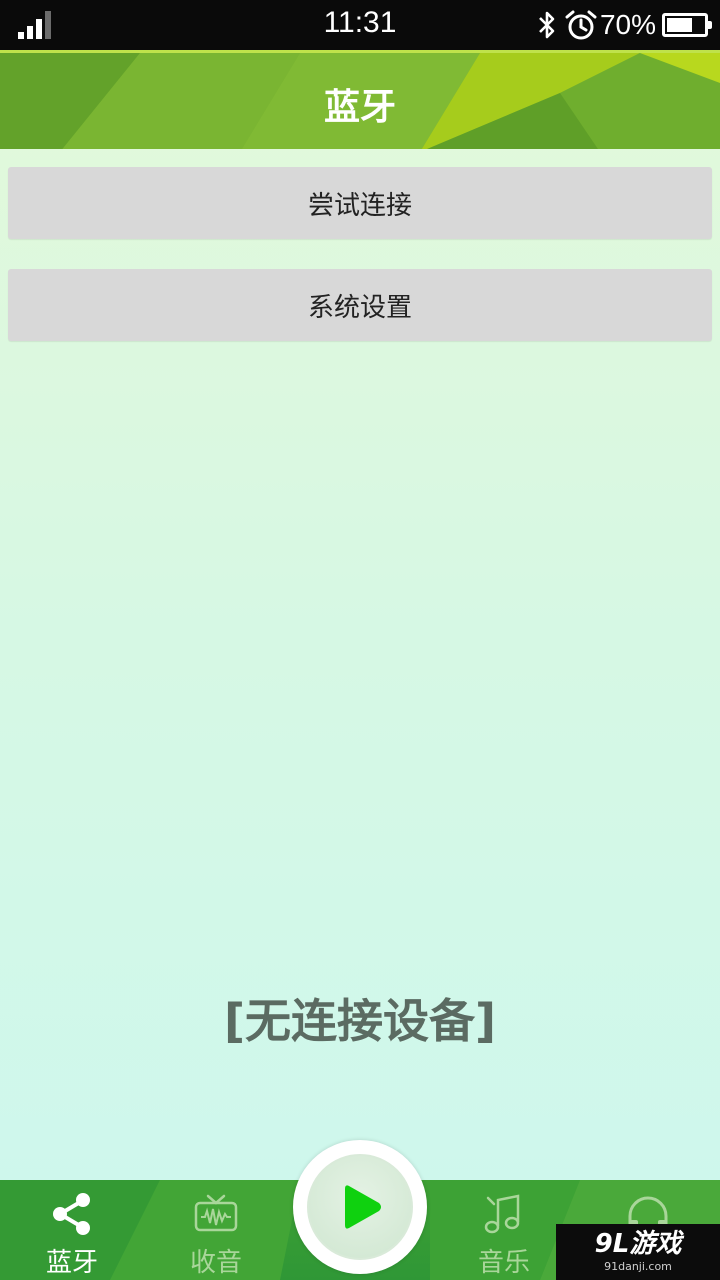 The image size is (720, 1280). What do you see at coordinates (363, 1207) in the screenshot?
I see `play-icon` at bounding box center [363, 1207].